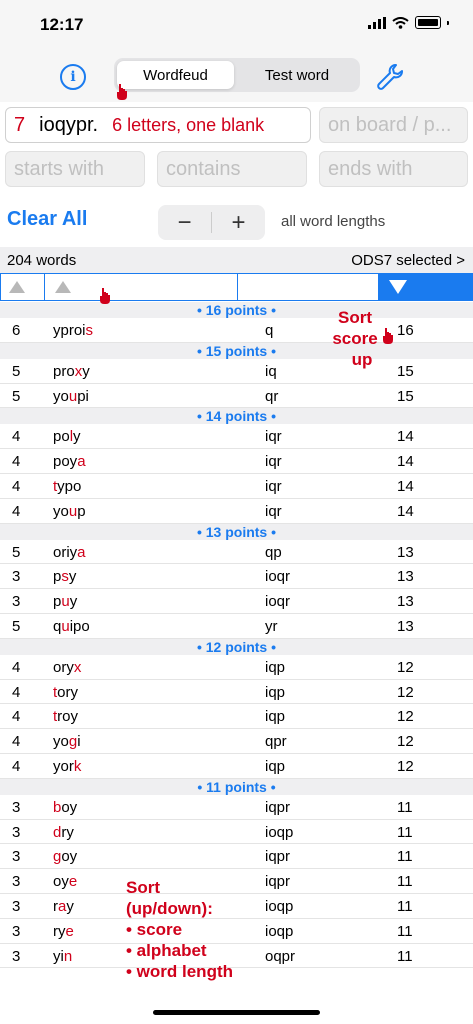  Describe the element at coordinates (278, 602) in the screenshot. I see `remaining-letters-cell: ioqr` at that location.